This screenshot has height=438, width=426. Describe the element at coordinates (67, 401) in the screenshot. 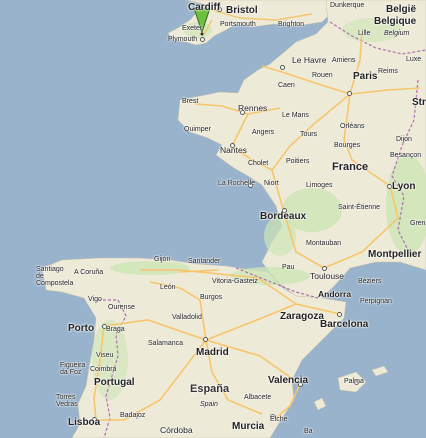

I see `label-torres: Torres Vedras` at that location.